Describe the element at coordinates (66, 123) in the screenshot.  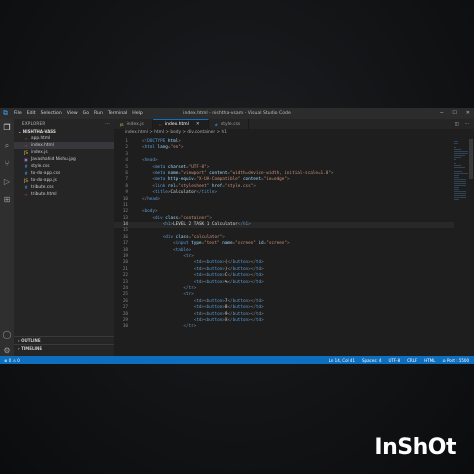
I see `explorer-header: EXPLORER ···` at that location.